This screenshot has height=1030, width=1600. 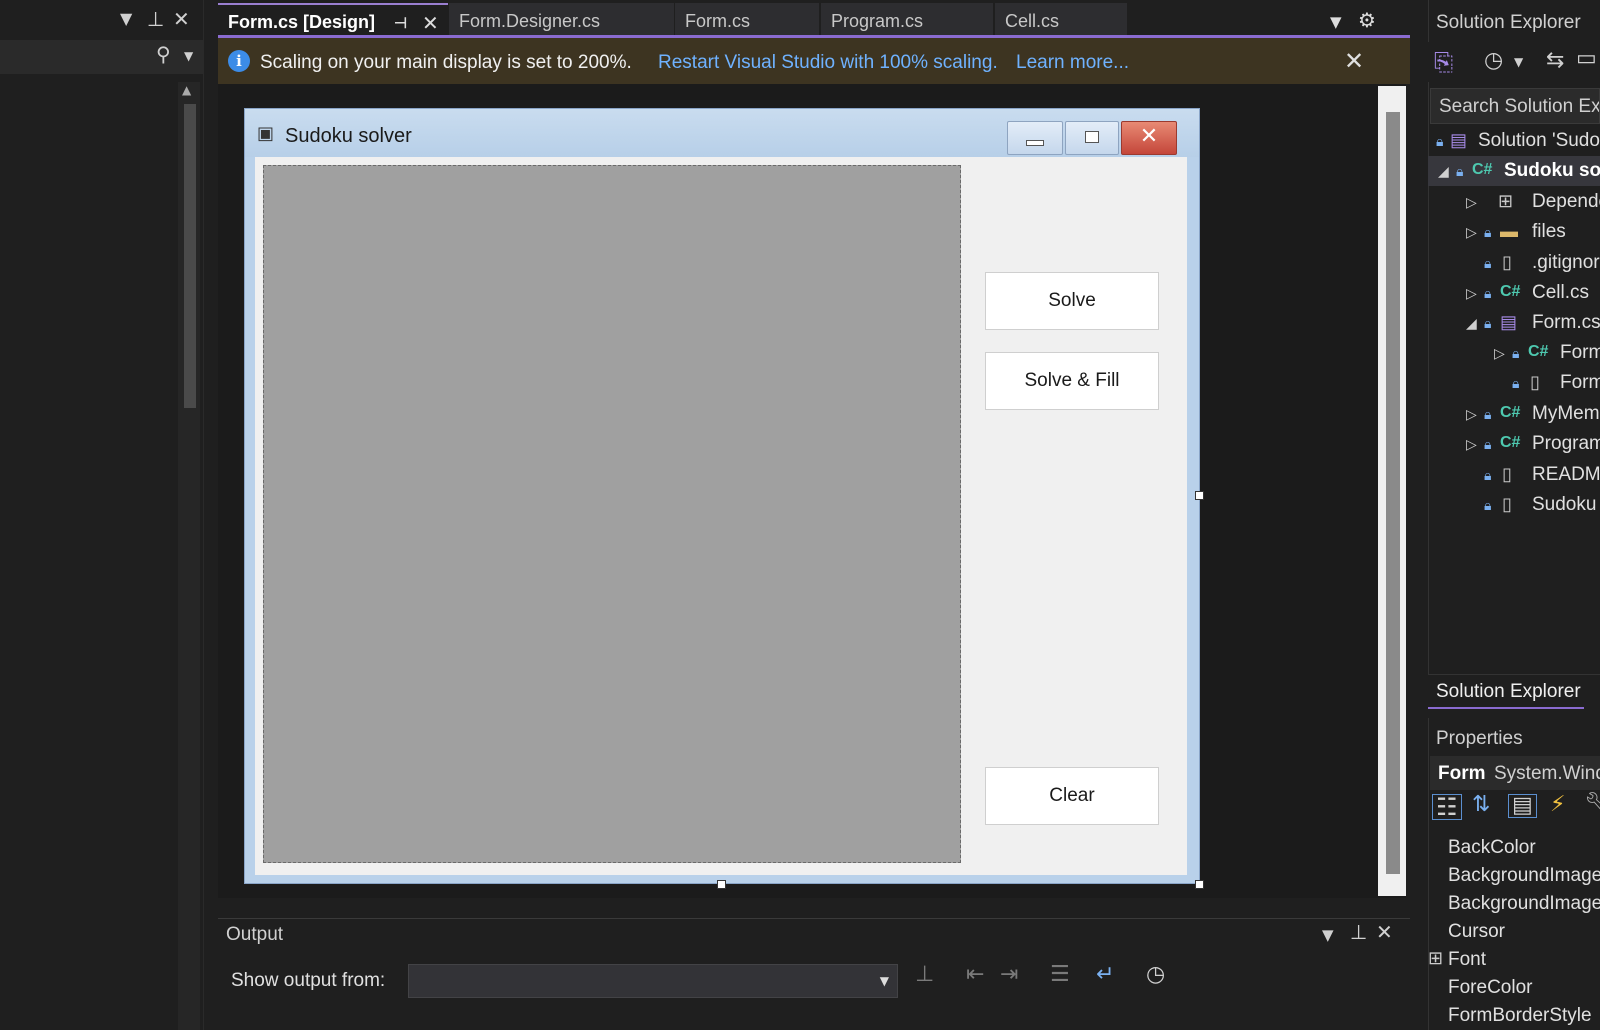 I want to click on tree-item-mymem: ▷ 🔒︎ C# MyMem, so click(x=1514, y=414).